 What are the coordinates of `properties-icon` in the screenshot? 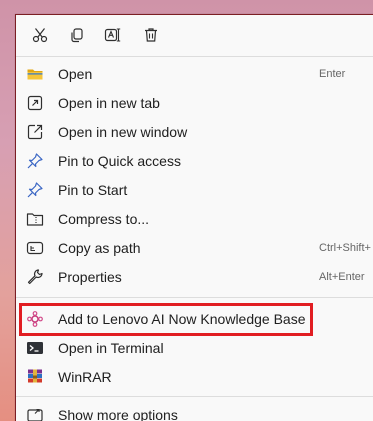 It's located at (35, 277).